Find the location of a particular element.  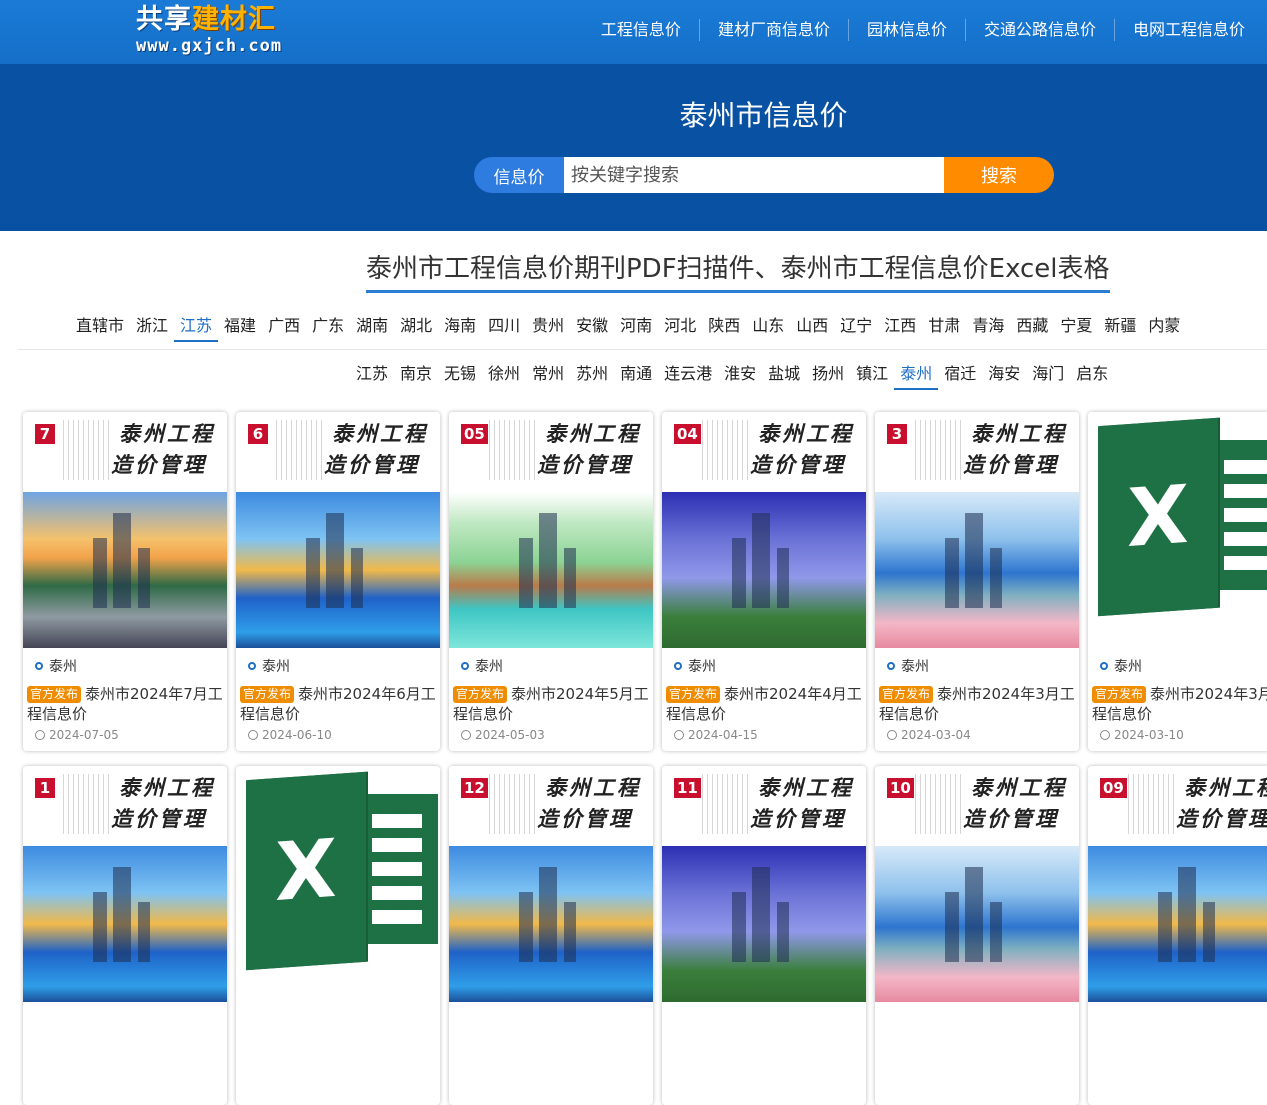

province-item: 山西 is located at coordinates (812, 328).